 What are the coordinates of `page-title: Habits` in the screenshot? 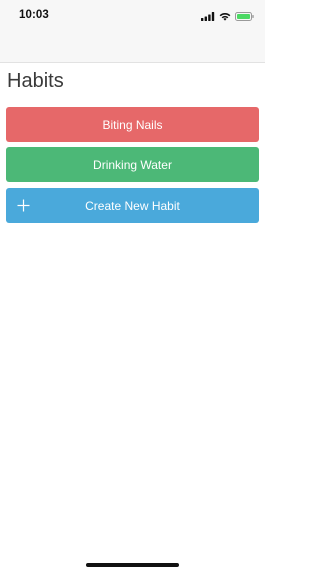 It's located at (35, 81).